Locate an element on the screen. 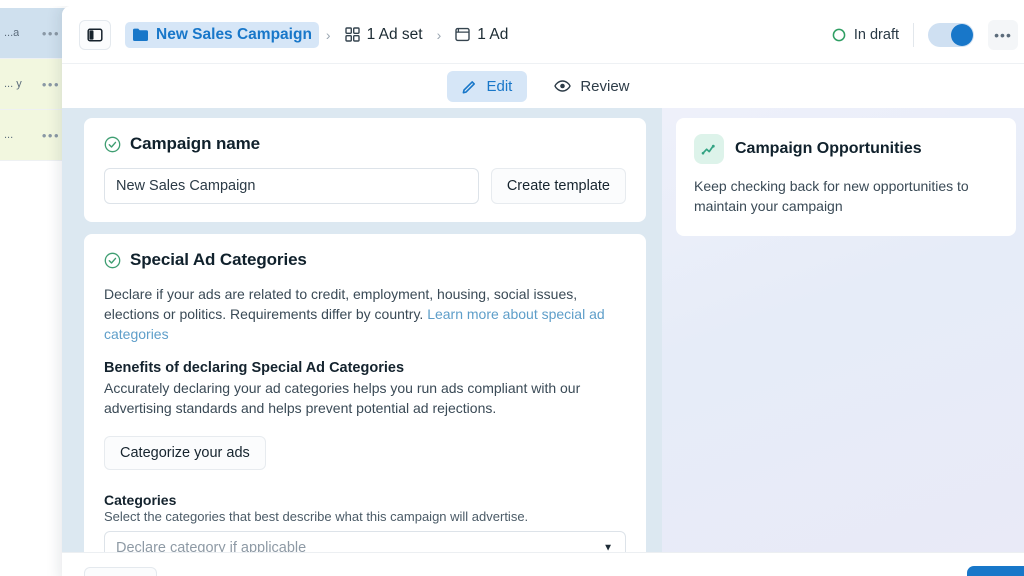 This screenshot has height=576, width=1024. sidebar-toggle-icon is located at coordinates (95, 34).